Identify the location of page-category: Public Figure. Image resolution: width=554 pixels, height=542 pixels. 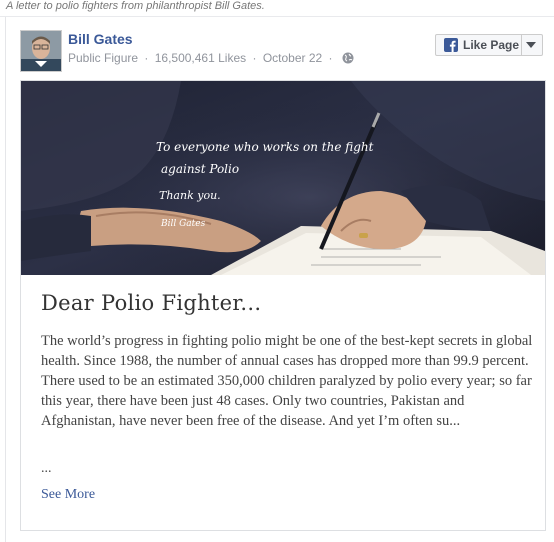
(103, 58).